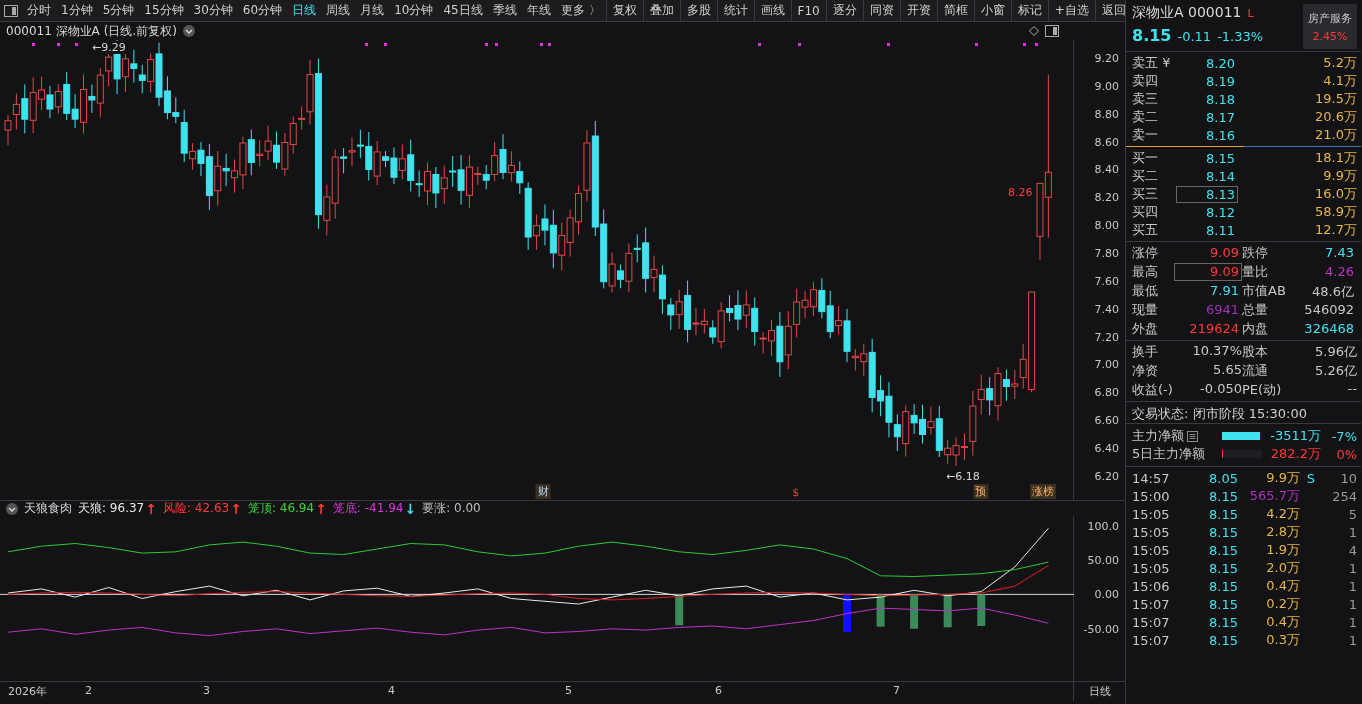 Image resolution: width=1362 pixels, height=704 pixels. What do you see at coordinates (1207, 117) in the screenshot?
I see `order-price: 8.17` at bounding box center [1207, 117].